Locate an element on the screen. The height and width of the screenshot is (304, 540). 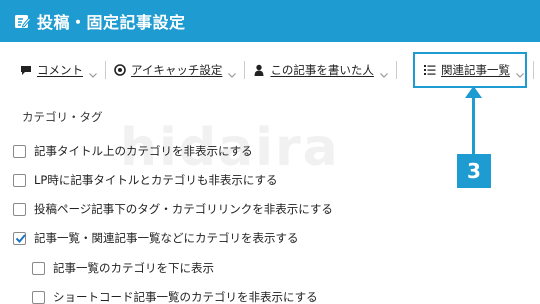
tab-related-posts: 関連記事一覧 is located at coordinates (470, 70).